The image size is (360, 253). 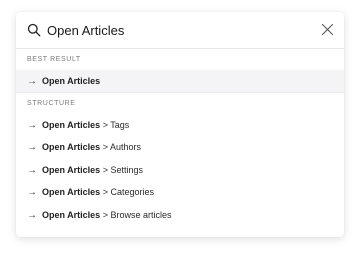 I want to click on section-header-structure: STRUCTURE, so click(x=51, y=103).